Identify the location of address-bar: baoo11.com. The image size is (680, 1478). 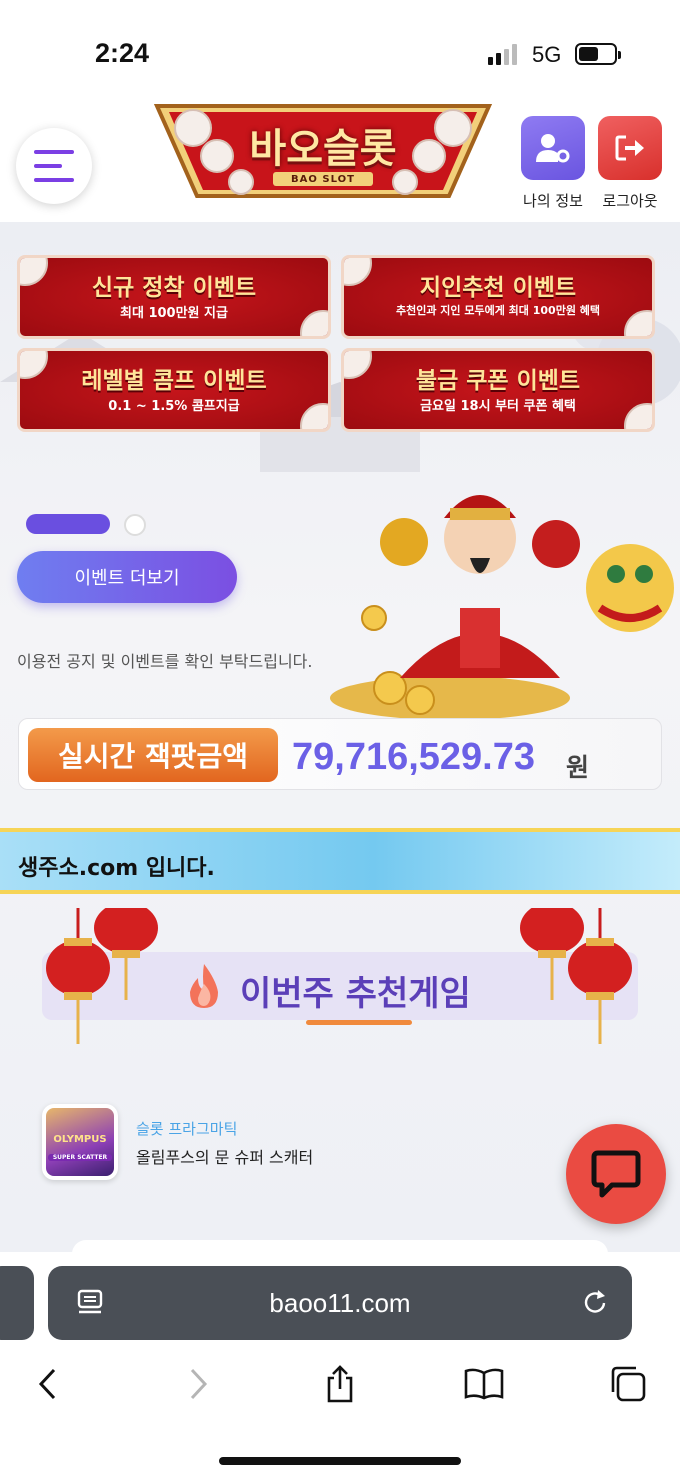
(340, 1303).